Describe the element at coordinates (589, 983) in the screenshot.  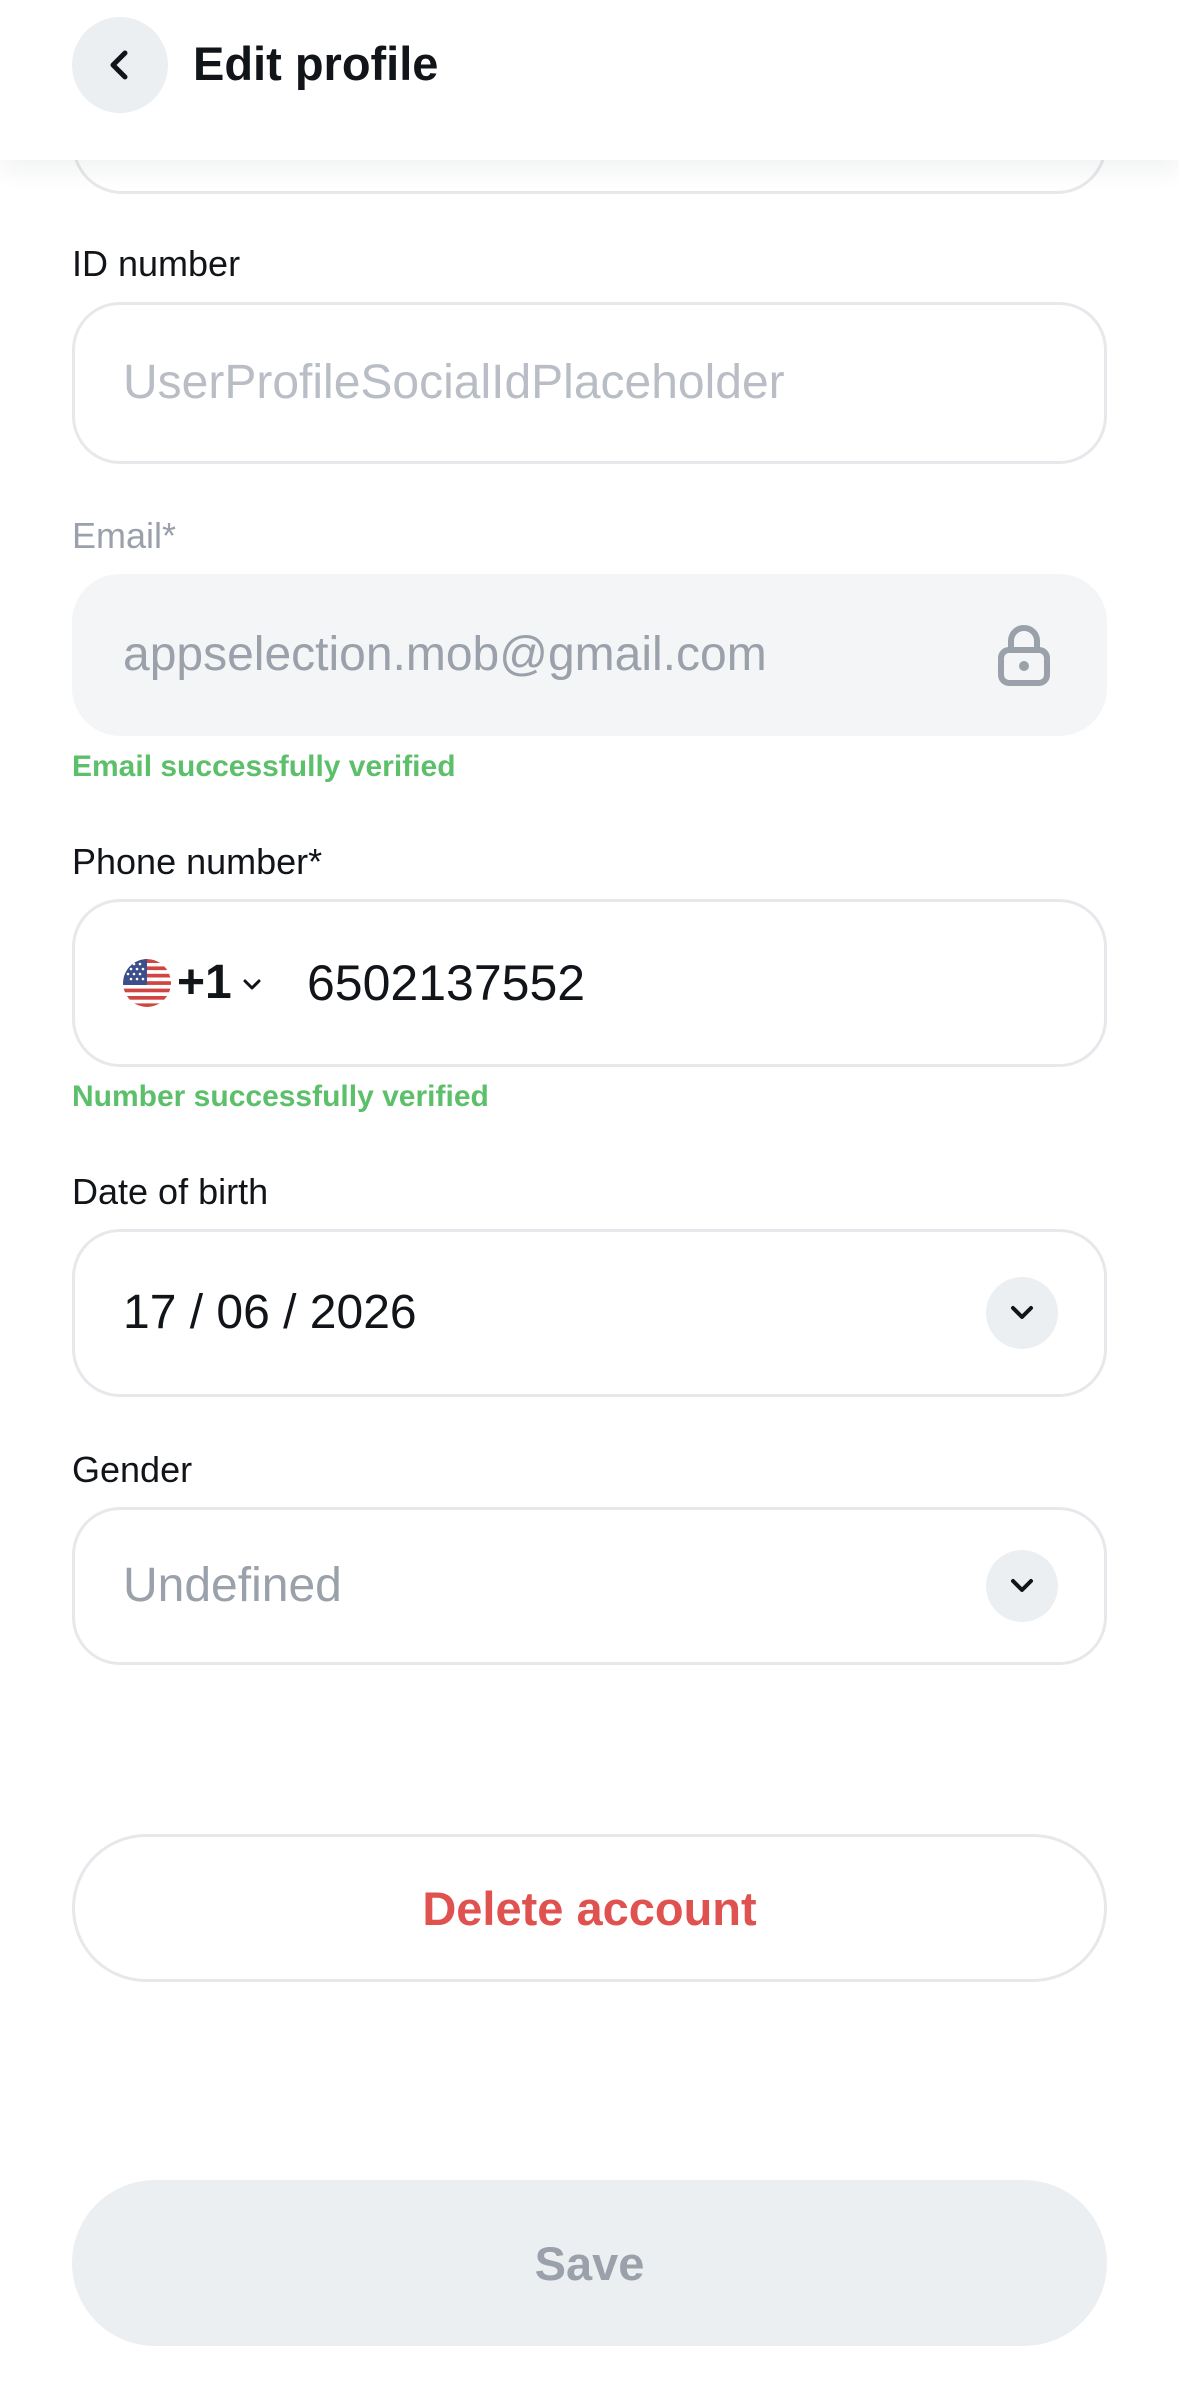
I see `phone-field: +1 6502137552` at that location.